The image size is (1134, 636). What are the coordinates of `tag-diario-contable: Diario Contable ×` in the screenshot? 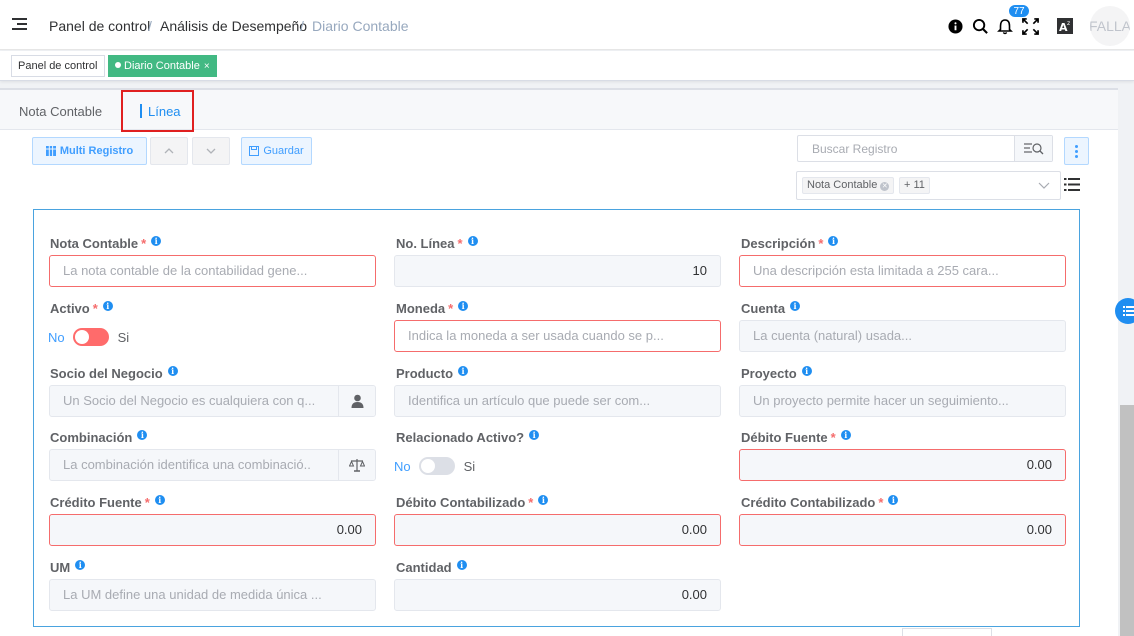 It's located at (162, 66).